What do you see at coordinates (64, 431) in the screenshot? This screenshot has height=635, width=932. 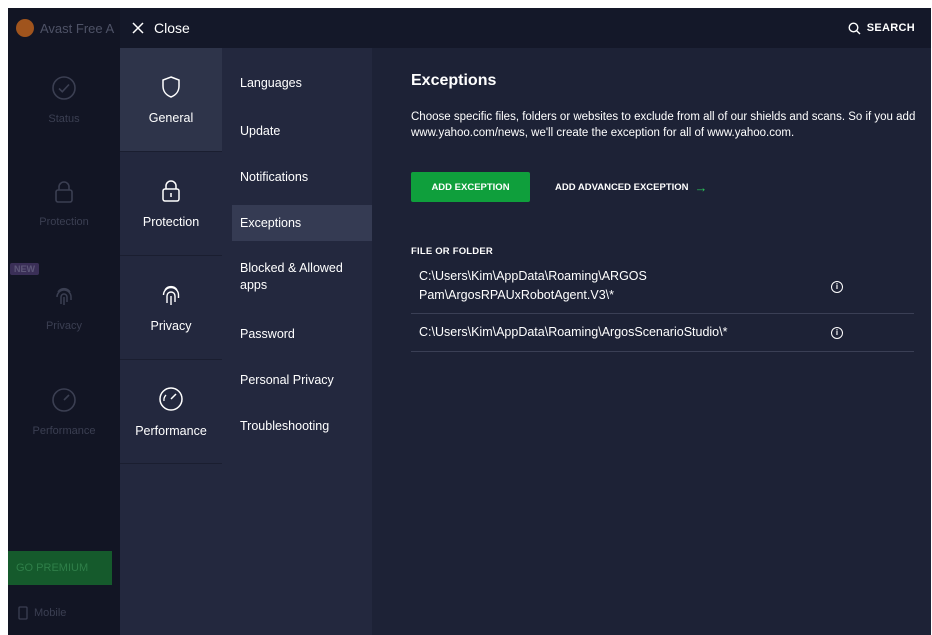 I see `background-nav-label: Performance` at bounding box center [64, 431].